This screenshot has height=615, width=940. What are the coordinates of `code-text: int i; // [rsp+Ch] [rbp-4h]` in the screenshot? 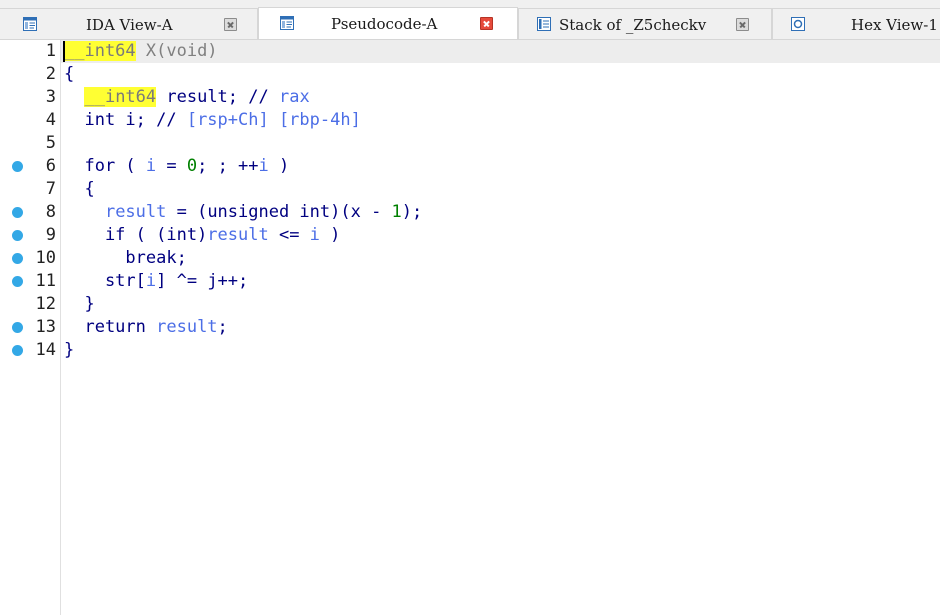 It's located at (212, 120).